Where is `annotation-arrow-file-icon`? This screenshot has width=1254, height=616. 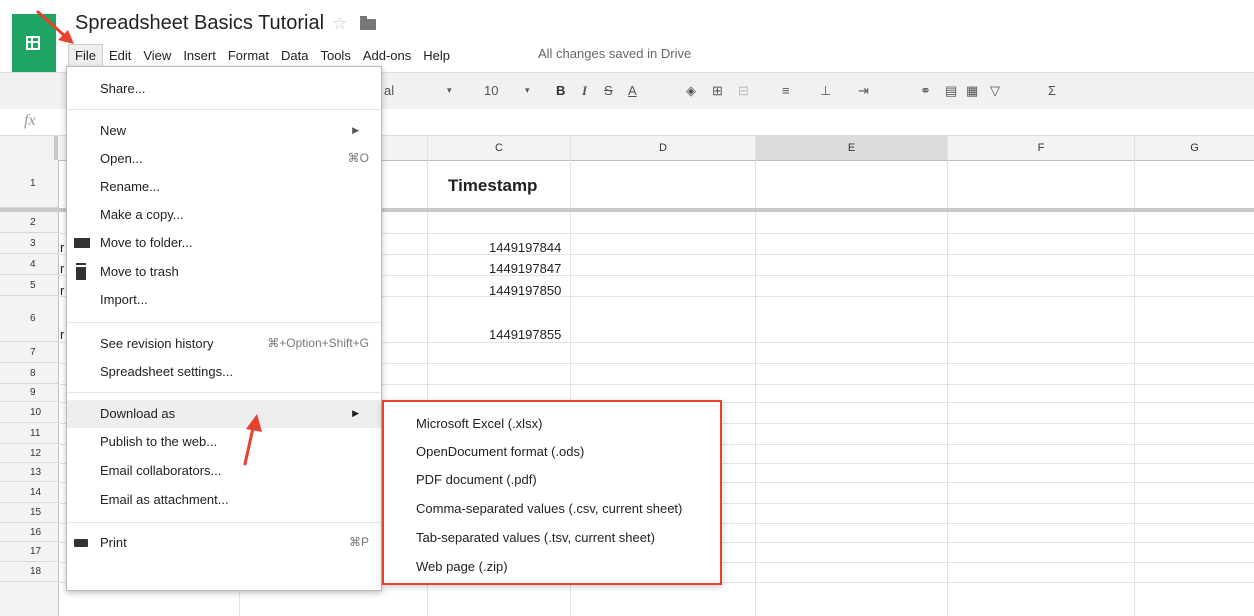 annotation-arrow-file-icon is located at coordinates (55, 27).